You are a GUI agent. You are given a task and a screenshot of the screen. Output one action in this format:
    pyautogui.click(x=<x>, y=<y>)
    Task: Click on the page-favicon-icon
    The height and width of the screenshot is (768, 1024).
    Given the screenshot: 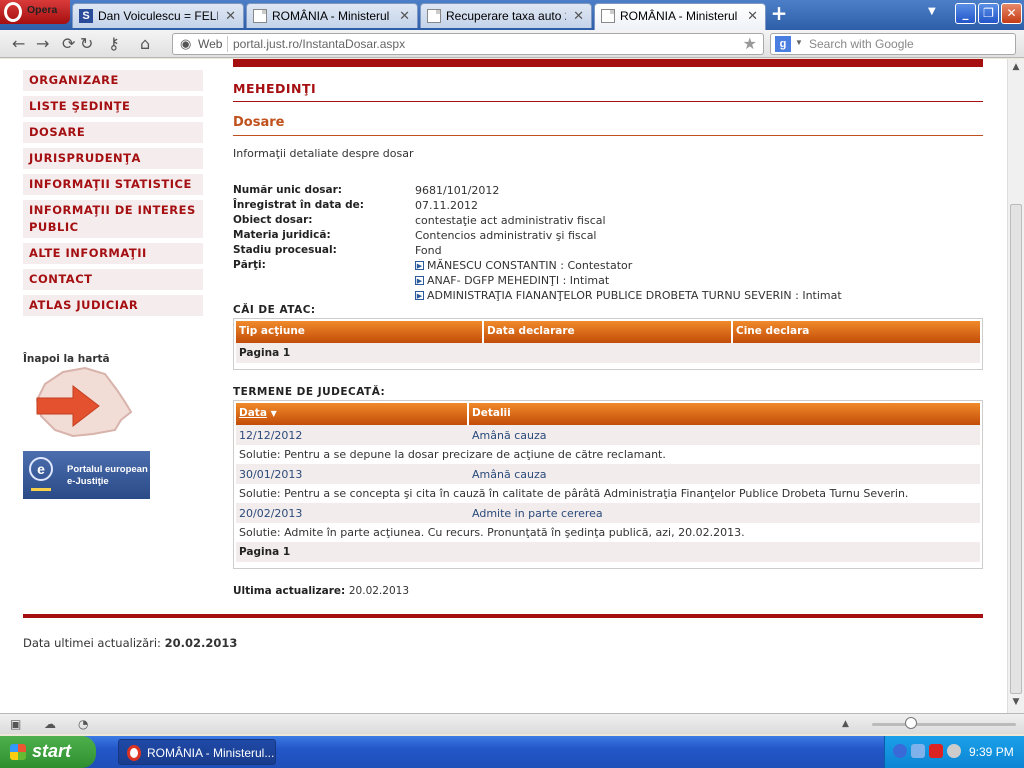 What is the action you would take?
    pyautogui.click(x=260, y=16)
    